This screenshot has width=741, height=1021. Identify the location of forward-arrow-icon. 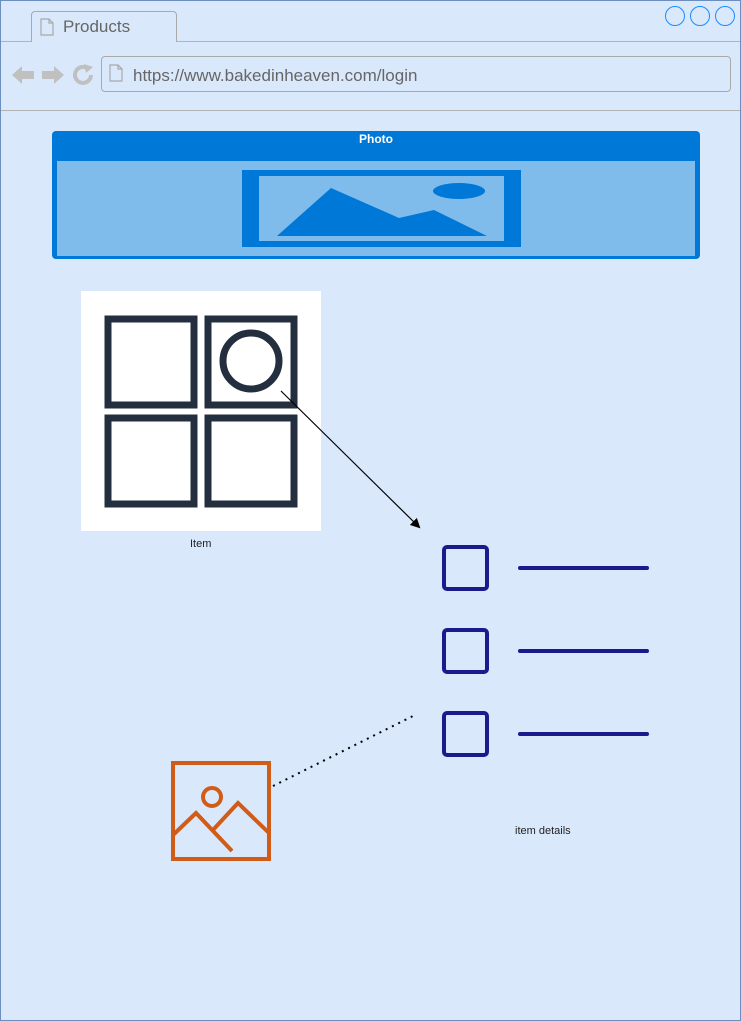
(53, 75).